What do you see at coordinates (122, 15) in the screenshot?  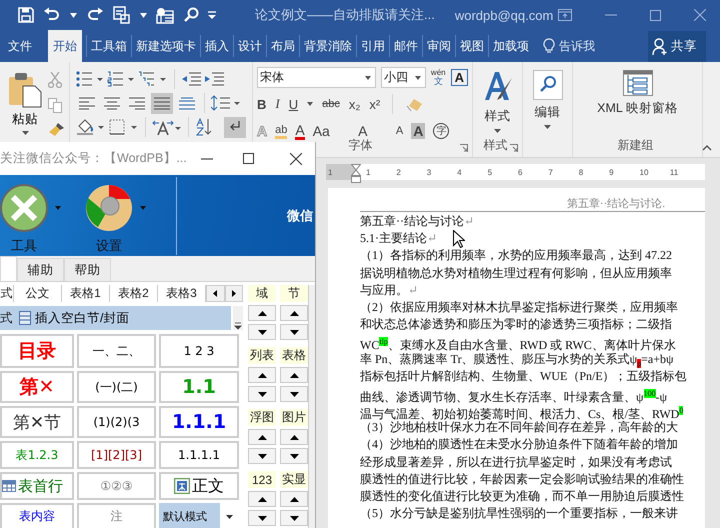 I see `print-preview-icon` at bounding box center [122, 15].